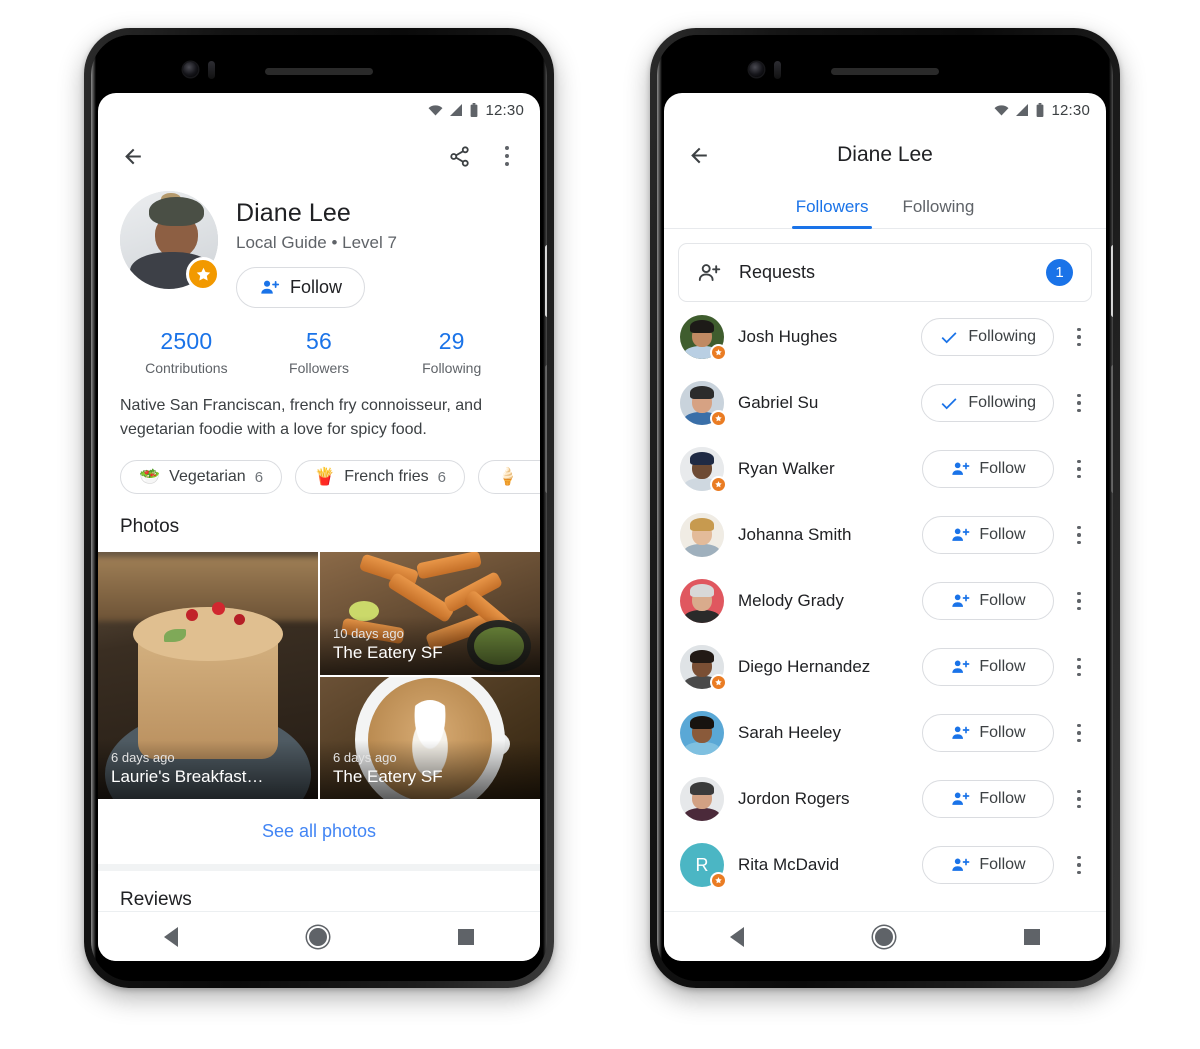 The width and height of the screenshot is (1200, 1049). I want to click on android-nav-bar, so click(319, 936).